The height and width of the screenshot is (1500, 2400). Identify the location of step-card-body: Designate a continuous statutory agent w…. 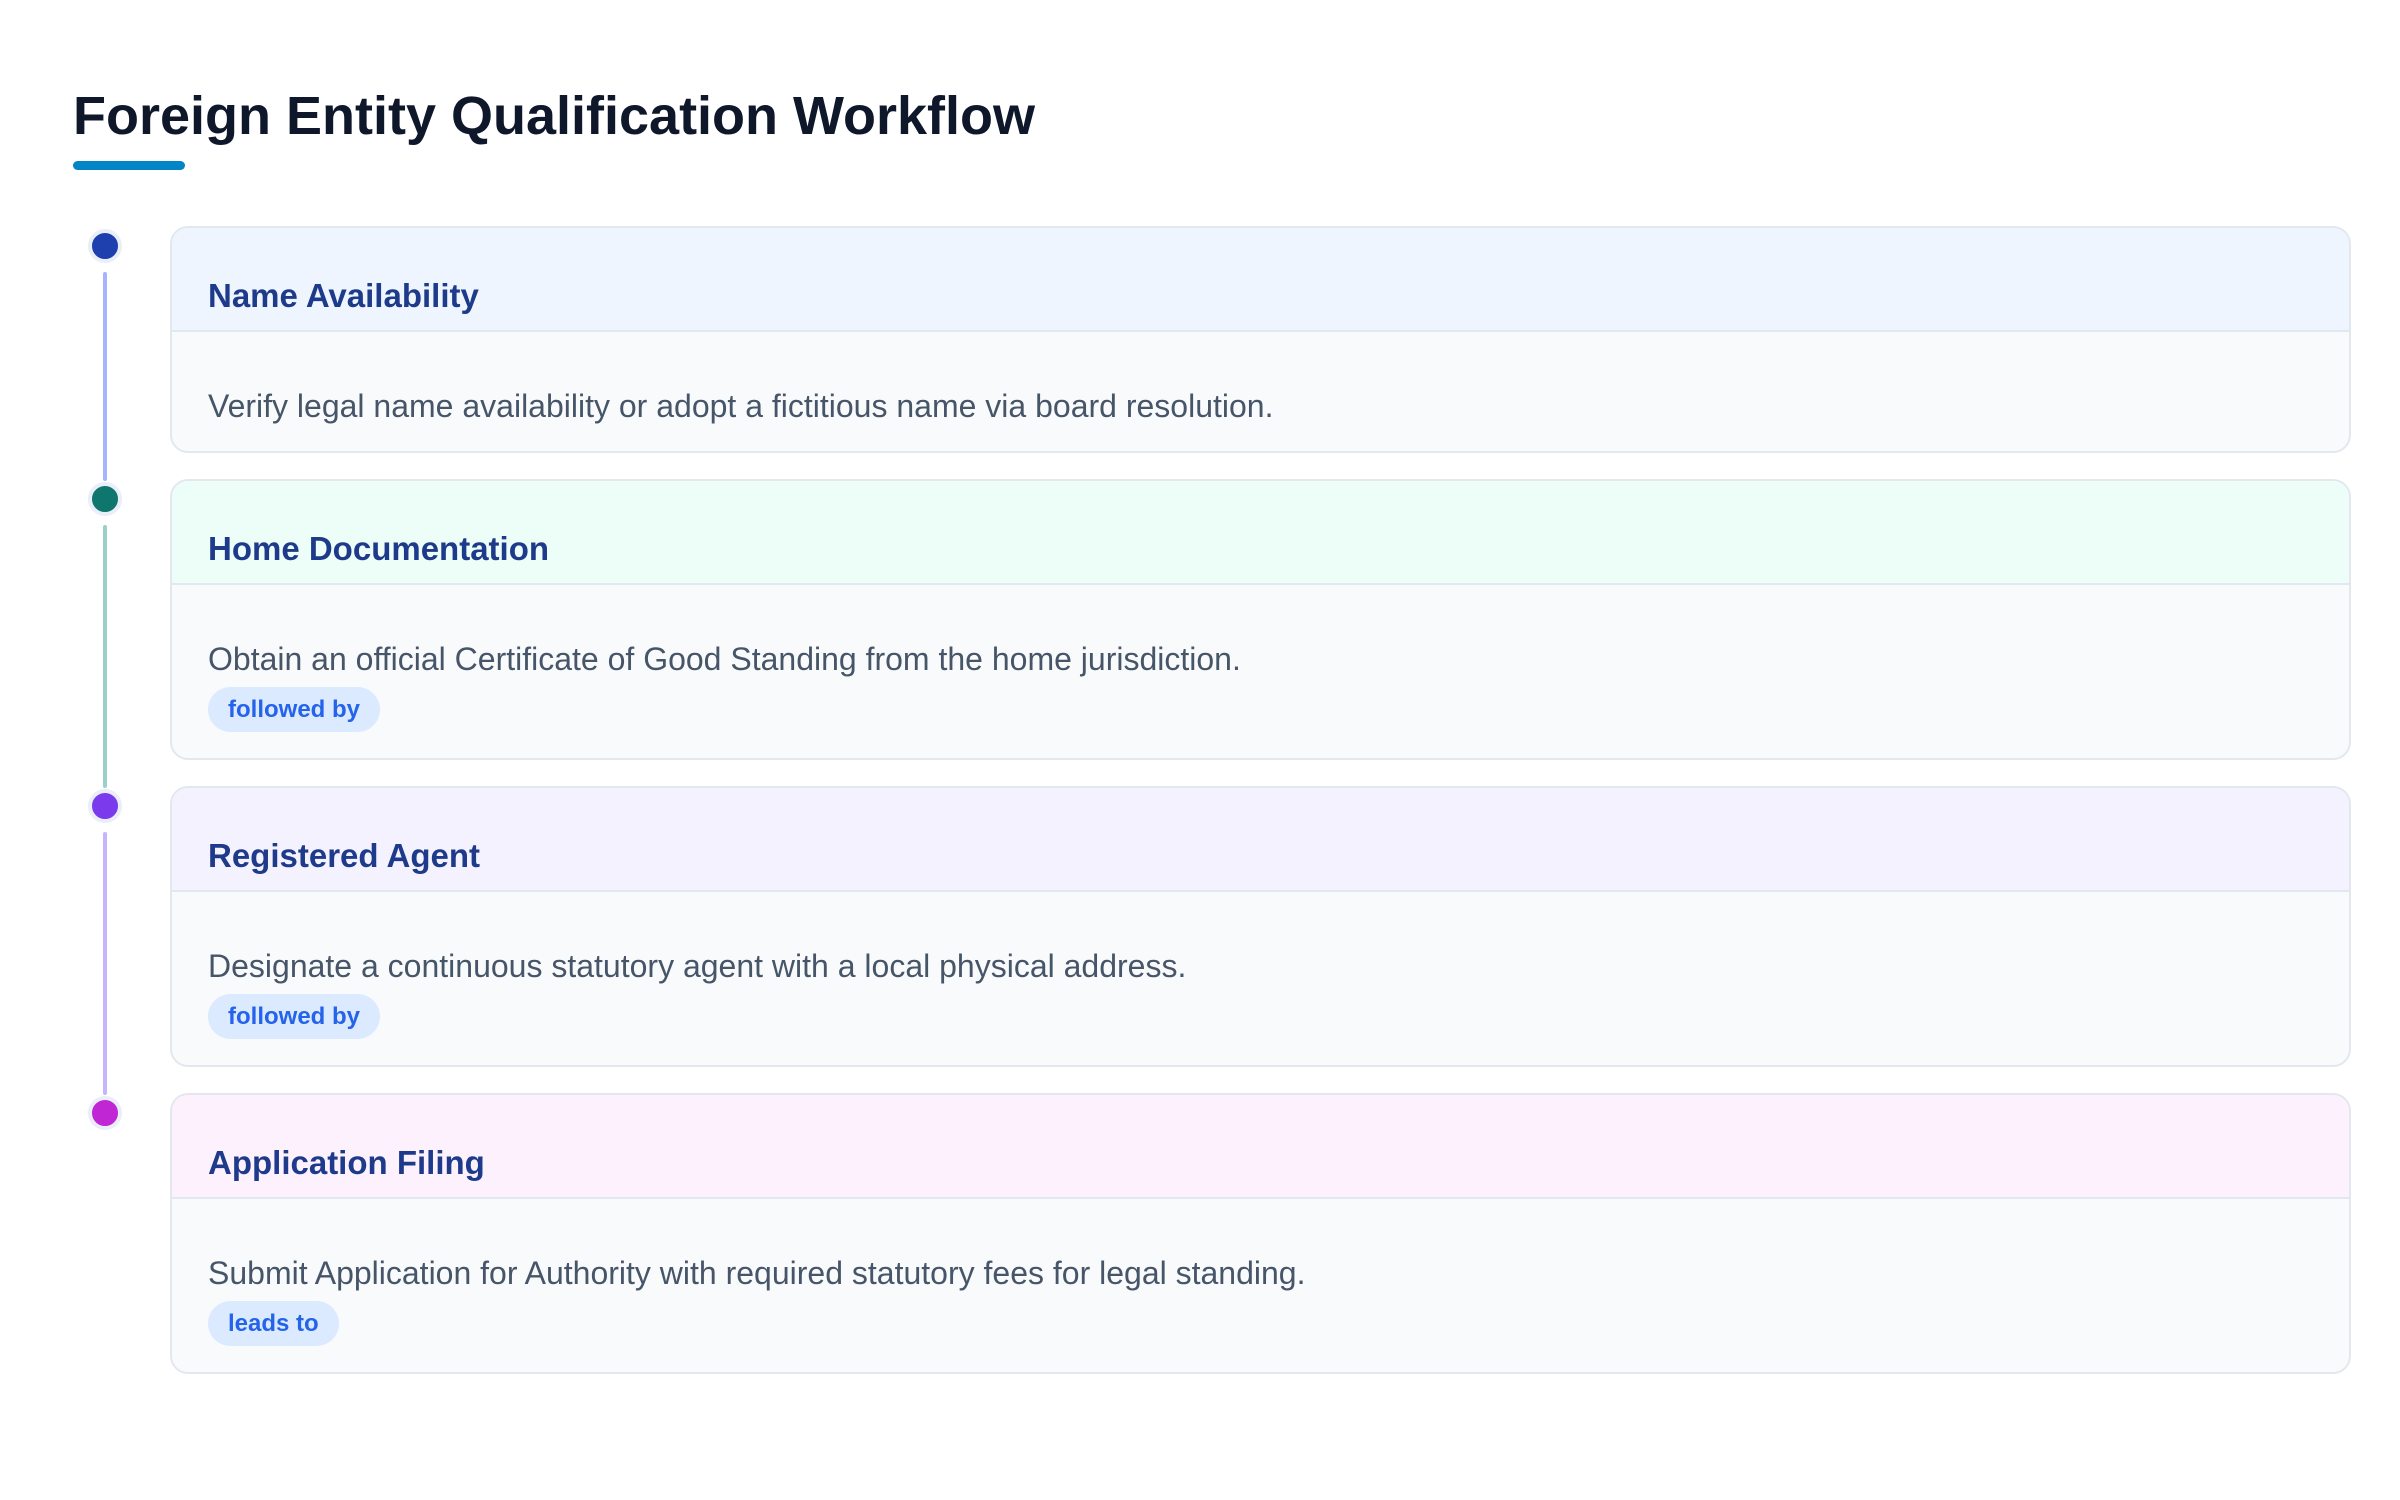
(1260, 978).